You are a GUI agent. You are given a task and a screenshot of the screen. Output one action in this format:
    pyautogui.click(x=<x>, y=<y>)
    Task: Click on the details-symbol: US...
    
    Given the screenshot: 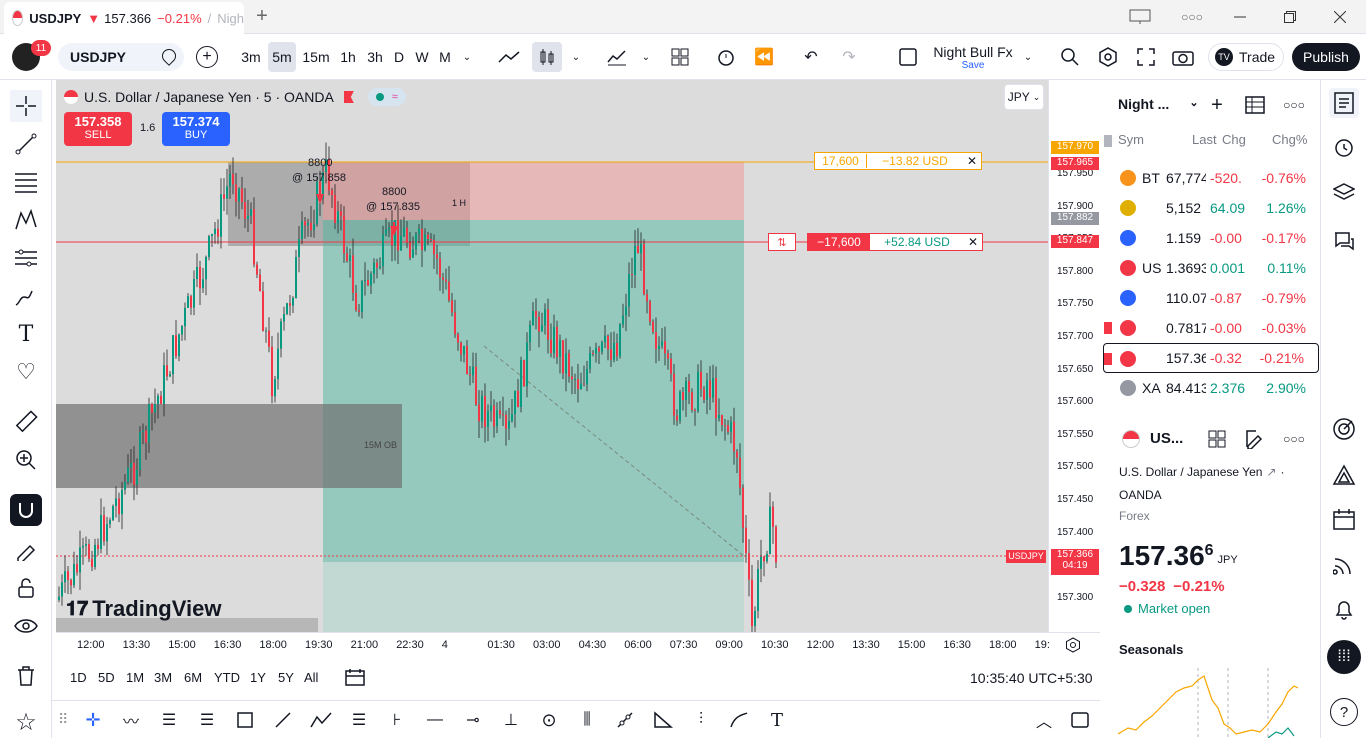 What is the action you would take?
    pyautogui.click(x=1166, y=438)
    